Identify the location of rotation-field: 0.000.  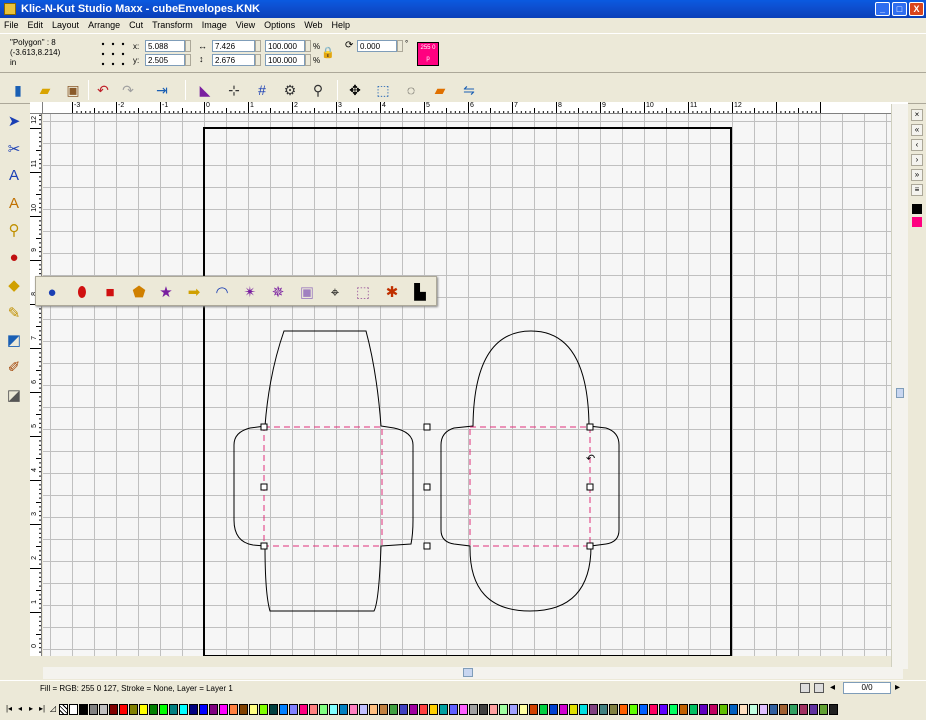
(377, 46).